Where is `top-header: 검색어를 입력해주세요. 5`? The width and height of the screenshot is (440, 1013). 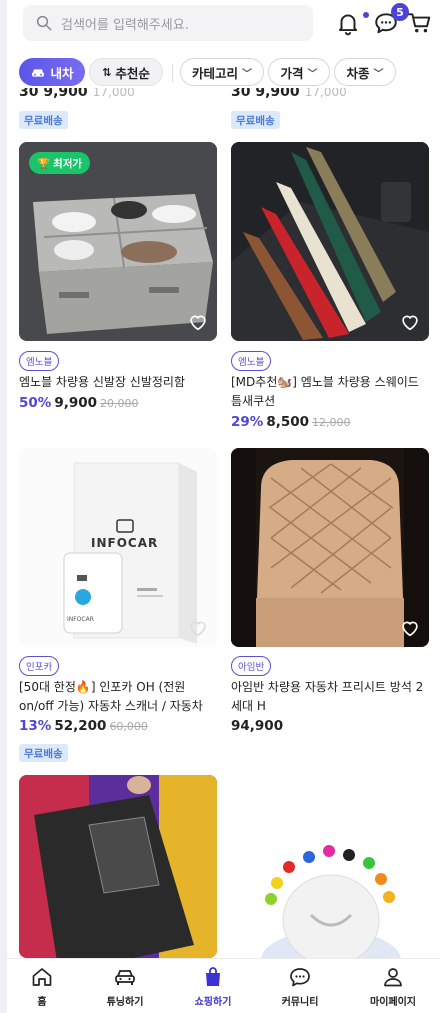 top-header: 검색어를 입력해주세요. 5 is located at coordinates (223, 24).